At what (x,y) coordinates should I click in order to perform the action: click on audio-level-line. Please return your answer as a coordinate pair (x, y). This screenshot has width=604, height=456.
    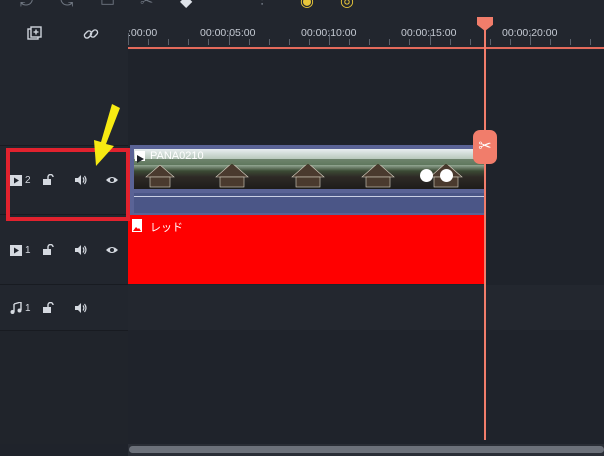
    Looking at the image, I should click on (309, 196).